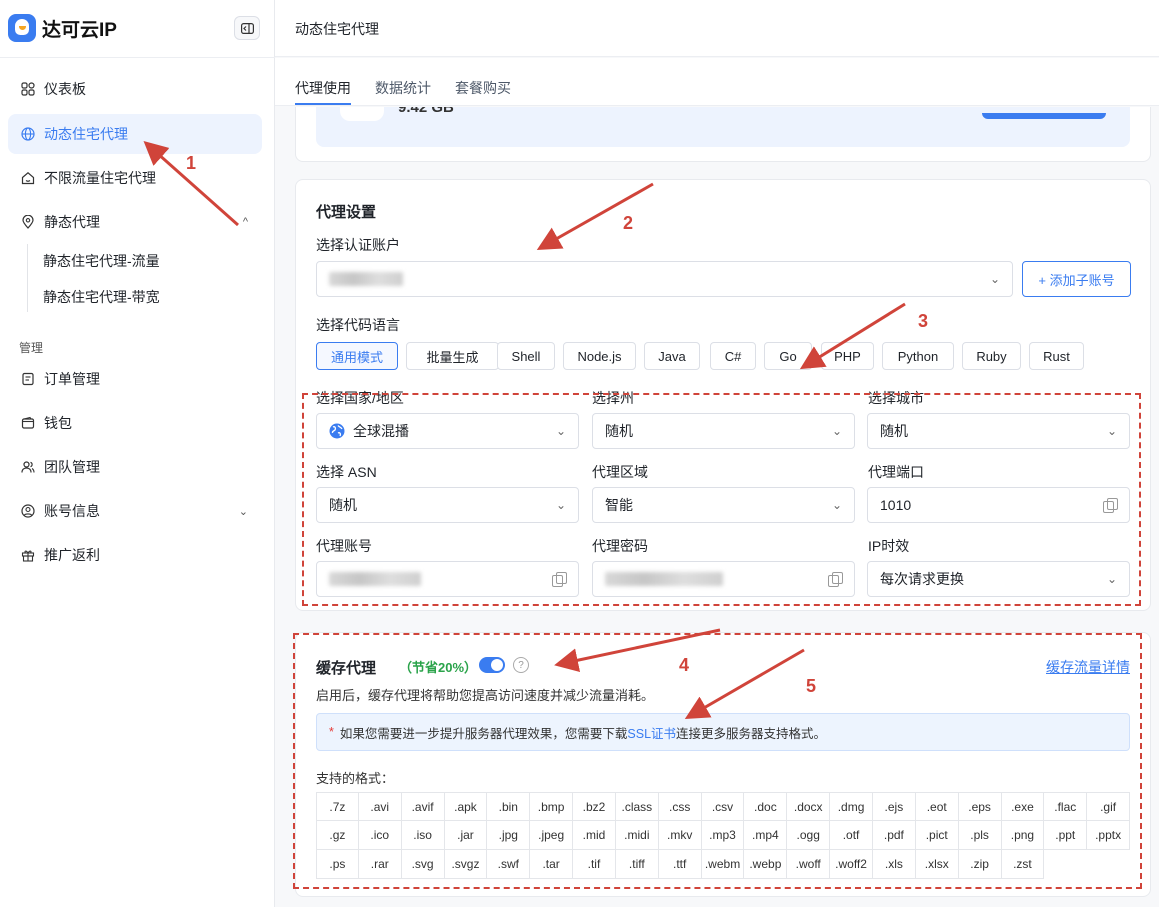 The image size is (1159, 907). I want to click on group-label-manage: 管理, so click(31, 348).